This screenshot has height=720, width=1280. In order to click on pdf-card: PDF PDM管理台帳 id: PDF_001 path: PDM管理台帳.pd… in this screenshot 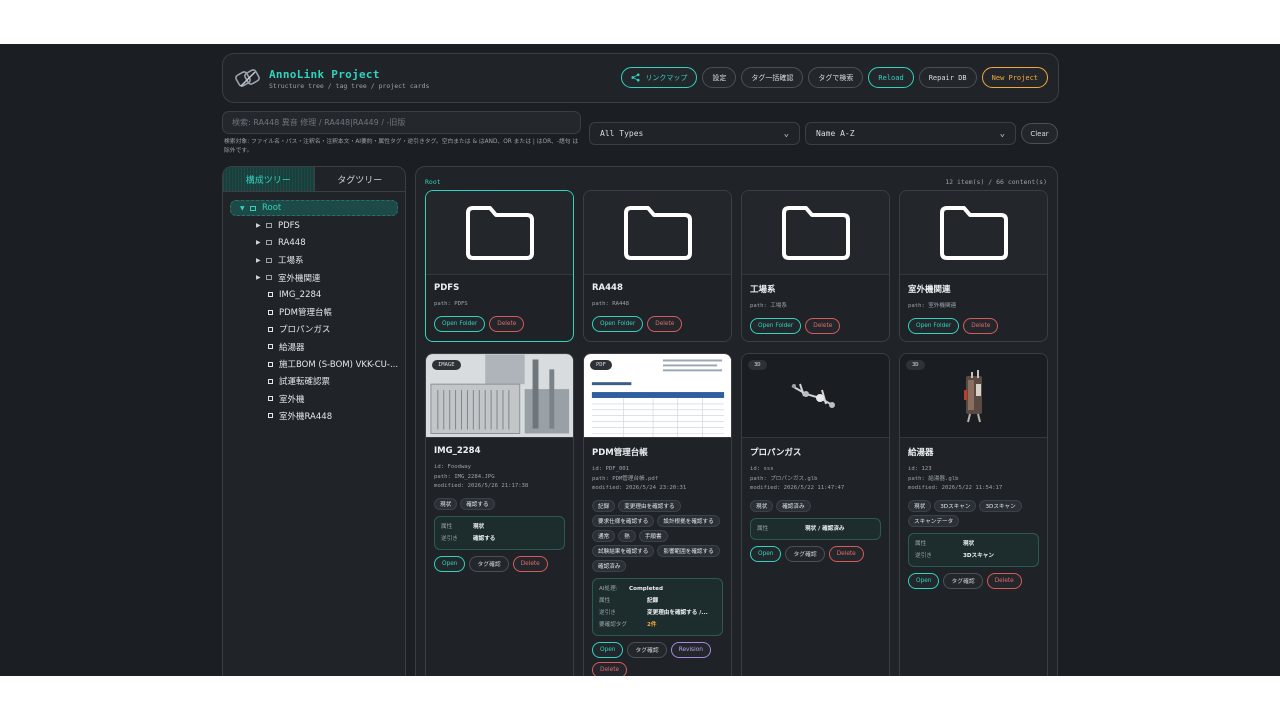, I will do `click(657, 514)`.